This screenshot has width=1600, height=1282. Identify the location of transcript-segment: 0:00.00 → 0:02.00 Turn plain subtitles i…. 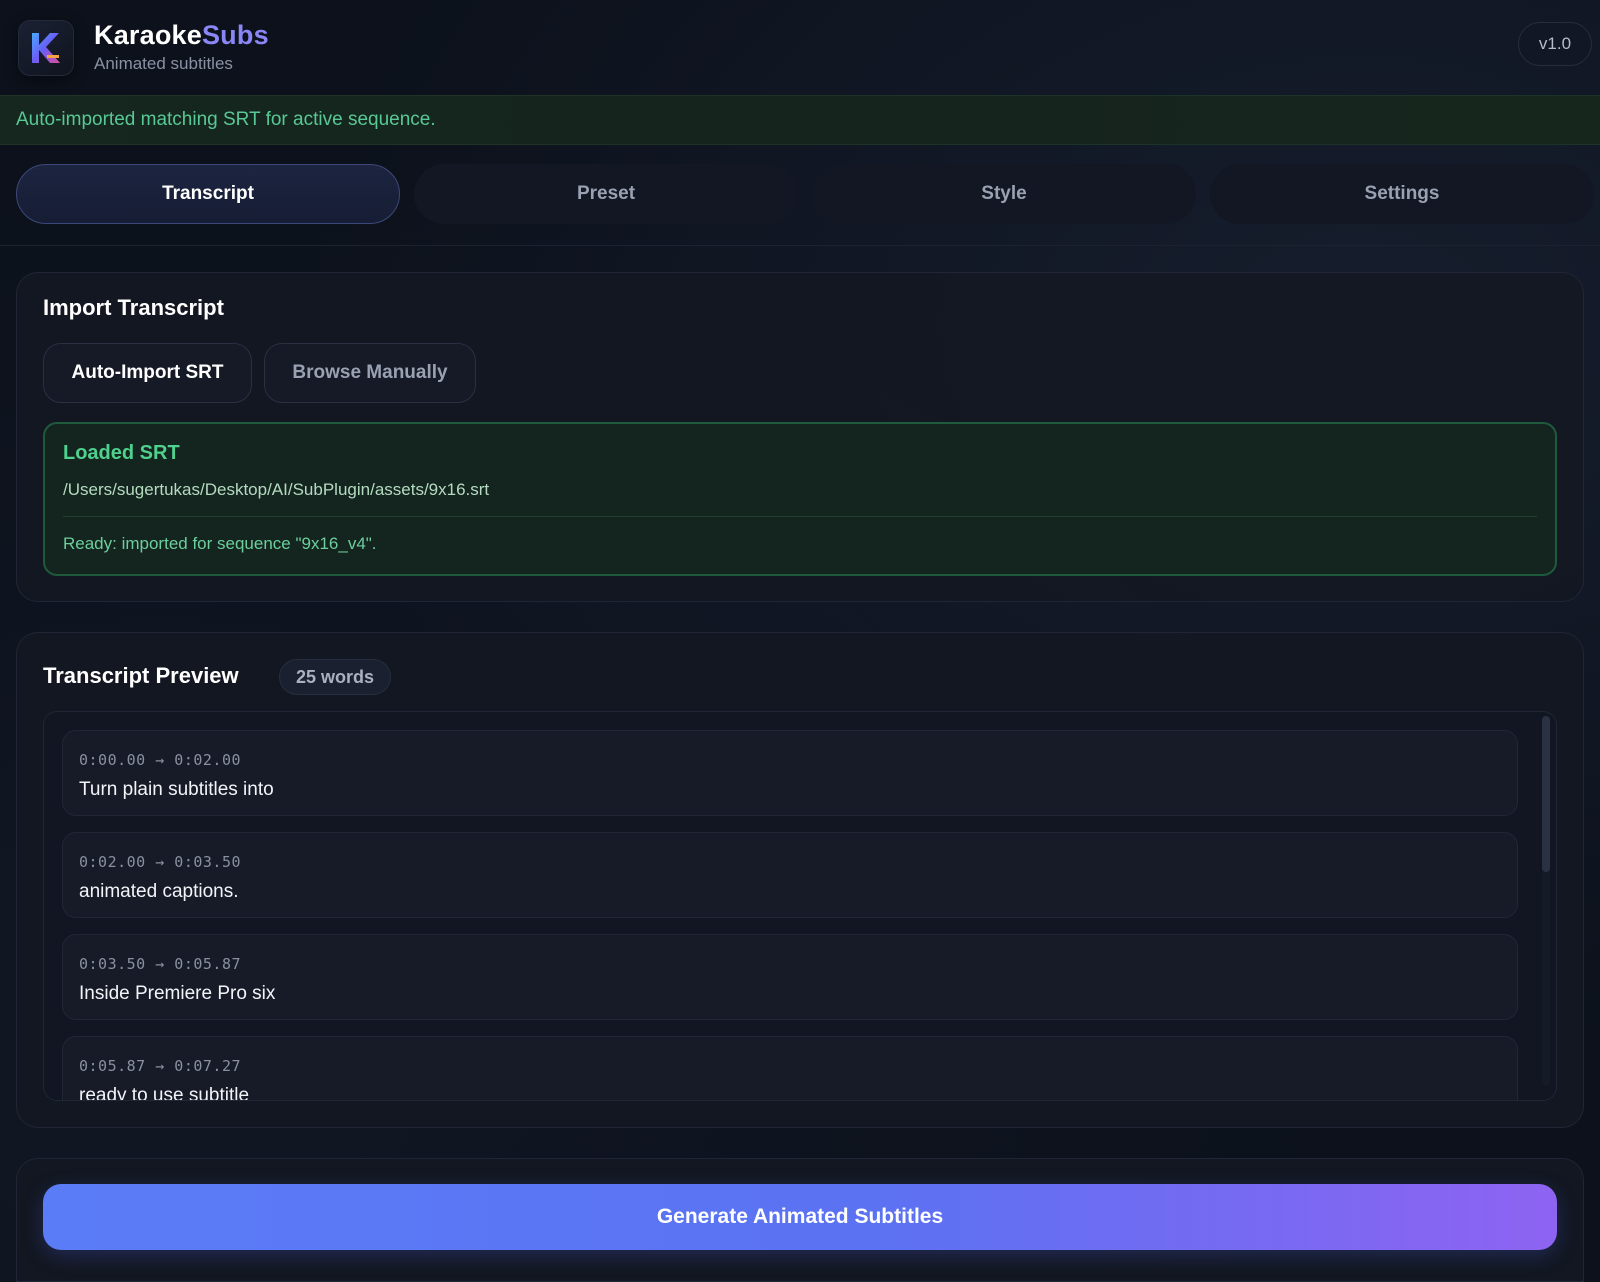
(790, 773).